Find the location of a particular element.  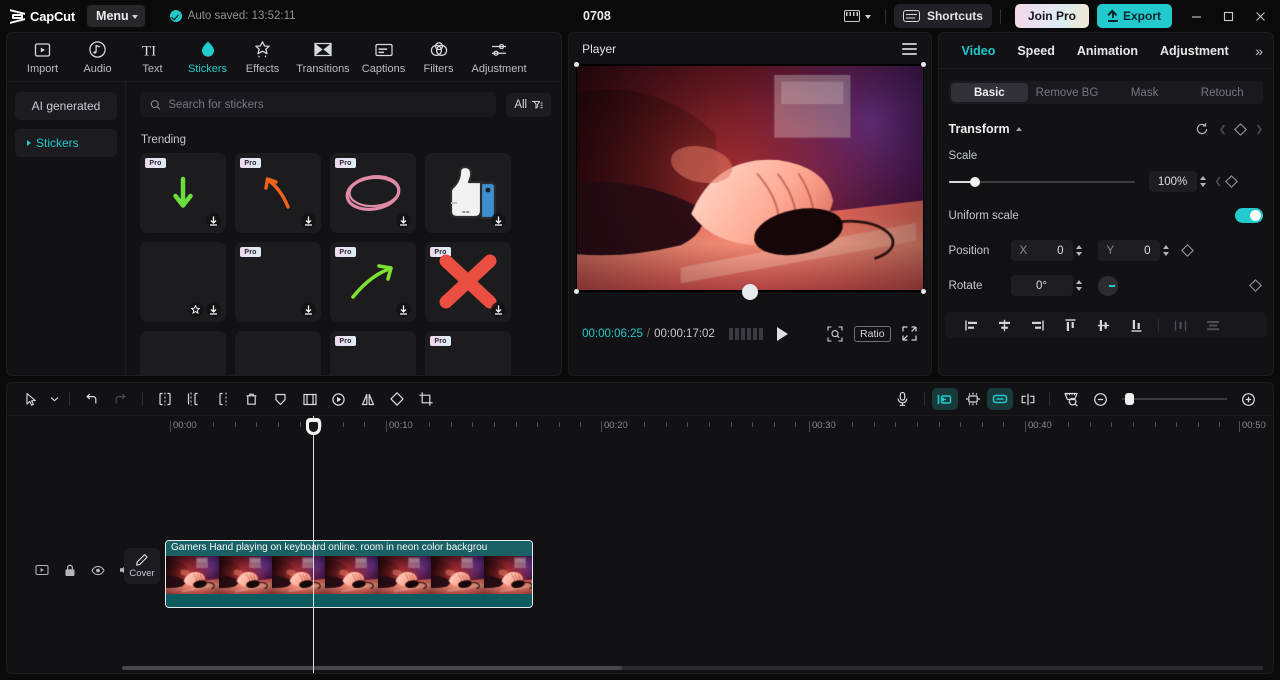

fullscreen-icon is located at coordinates (909, 333).